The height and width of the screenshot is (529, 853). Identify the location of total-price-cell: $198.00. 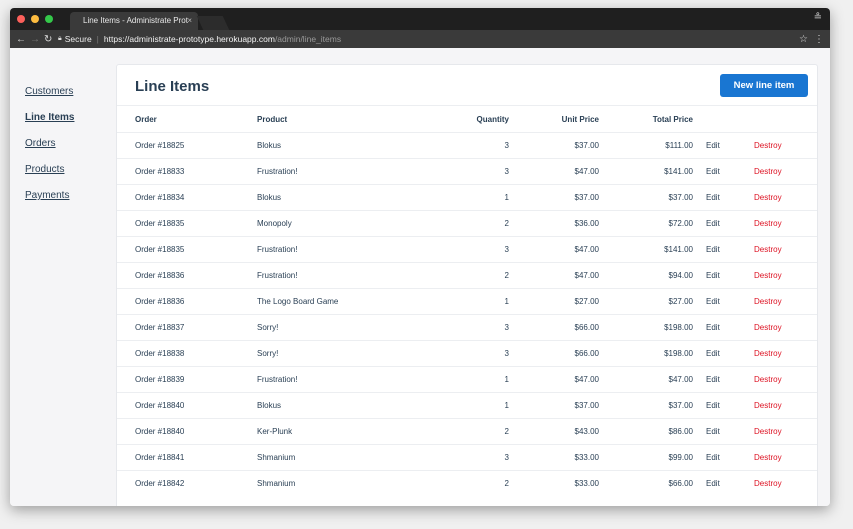
(646, 353).